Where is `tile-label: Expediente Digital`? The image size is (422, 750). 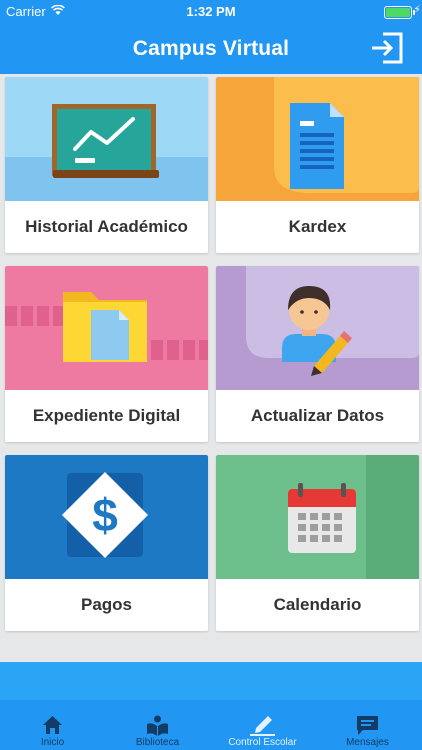 tile-label: Expediente Digital is located at coordinates (106, 415).